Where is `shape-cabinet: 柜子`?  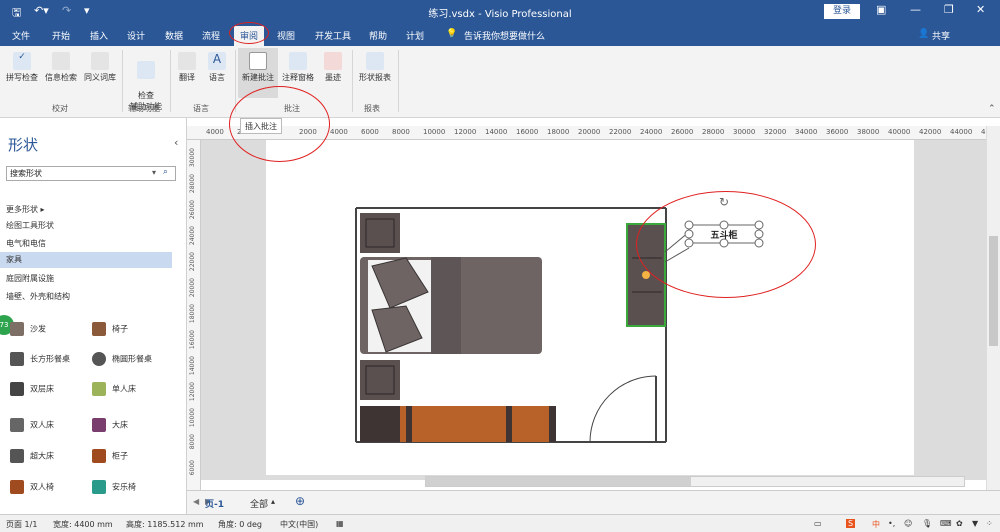
shape-cabinet: 柜子 is located at coordinates (110, 456).